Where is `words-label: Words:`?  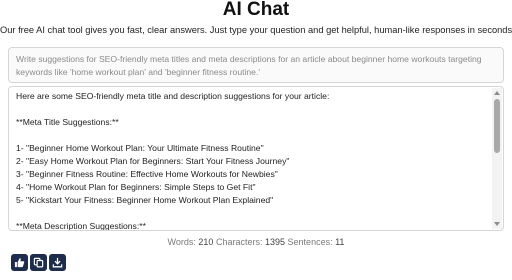
words-label: Words: is located at coordinates (181, 242).